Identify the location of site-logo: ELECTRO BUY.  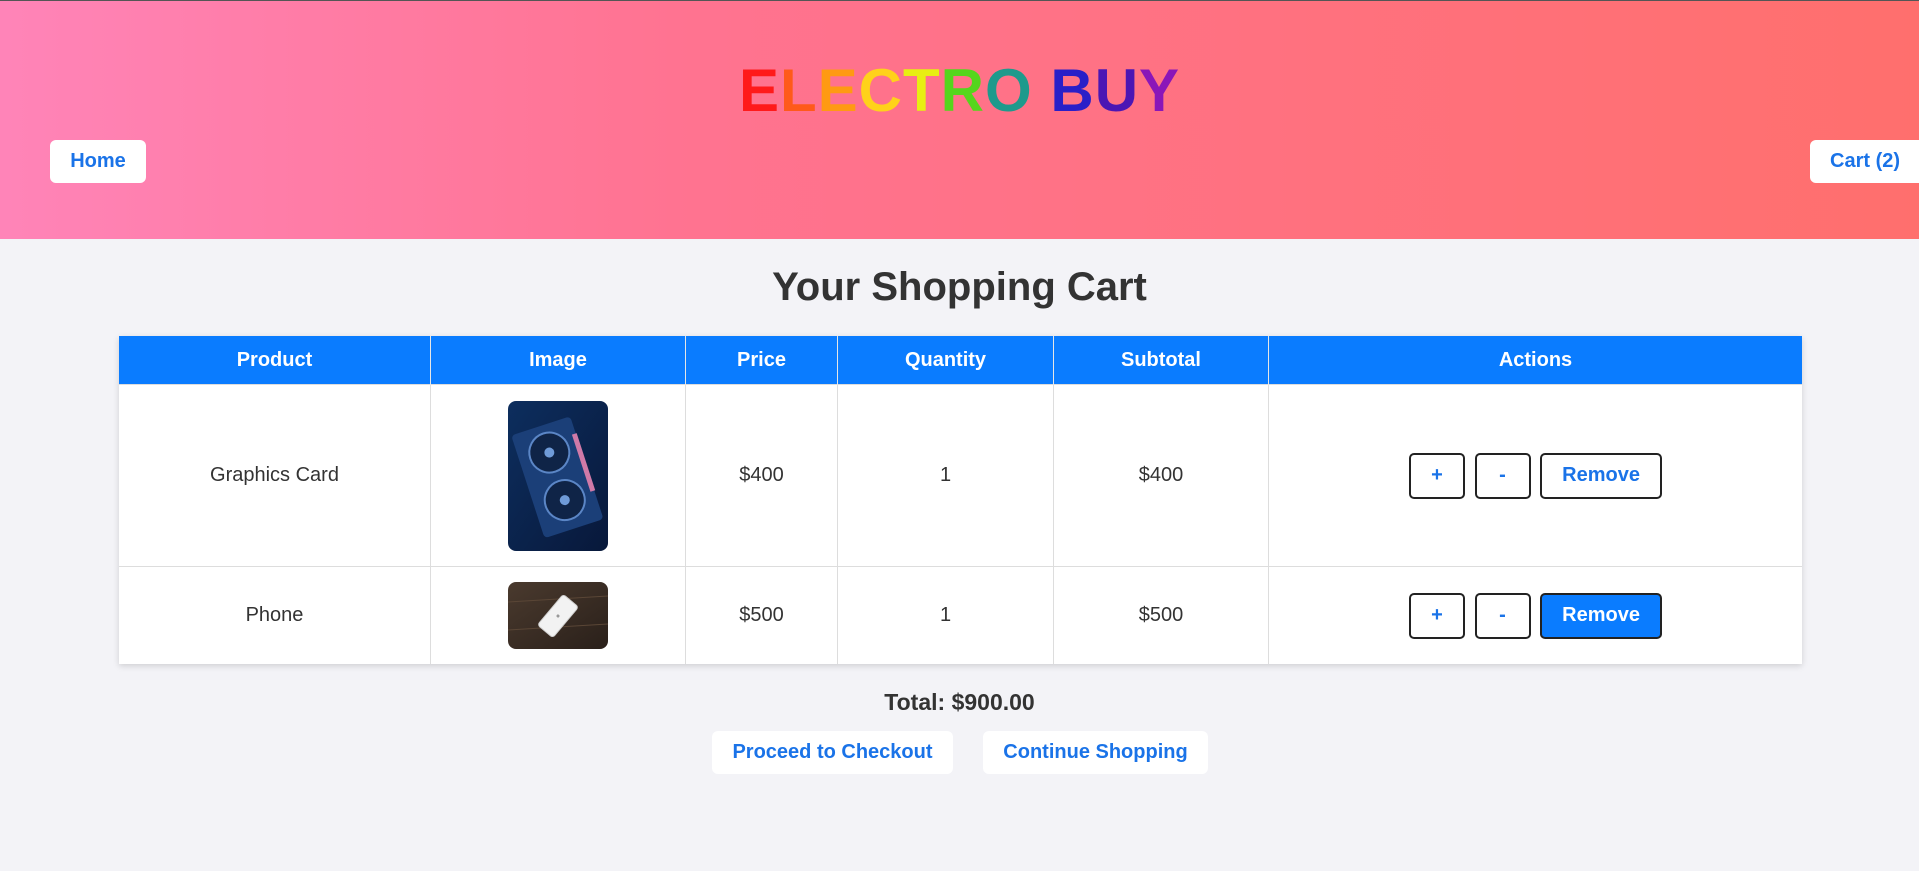
(959, 91).